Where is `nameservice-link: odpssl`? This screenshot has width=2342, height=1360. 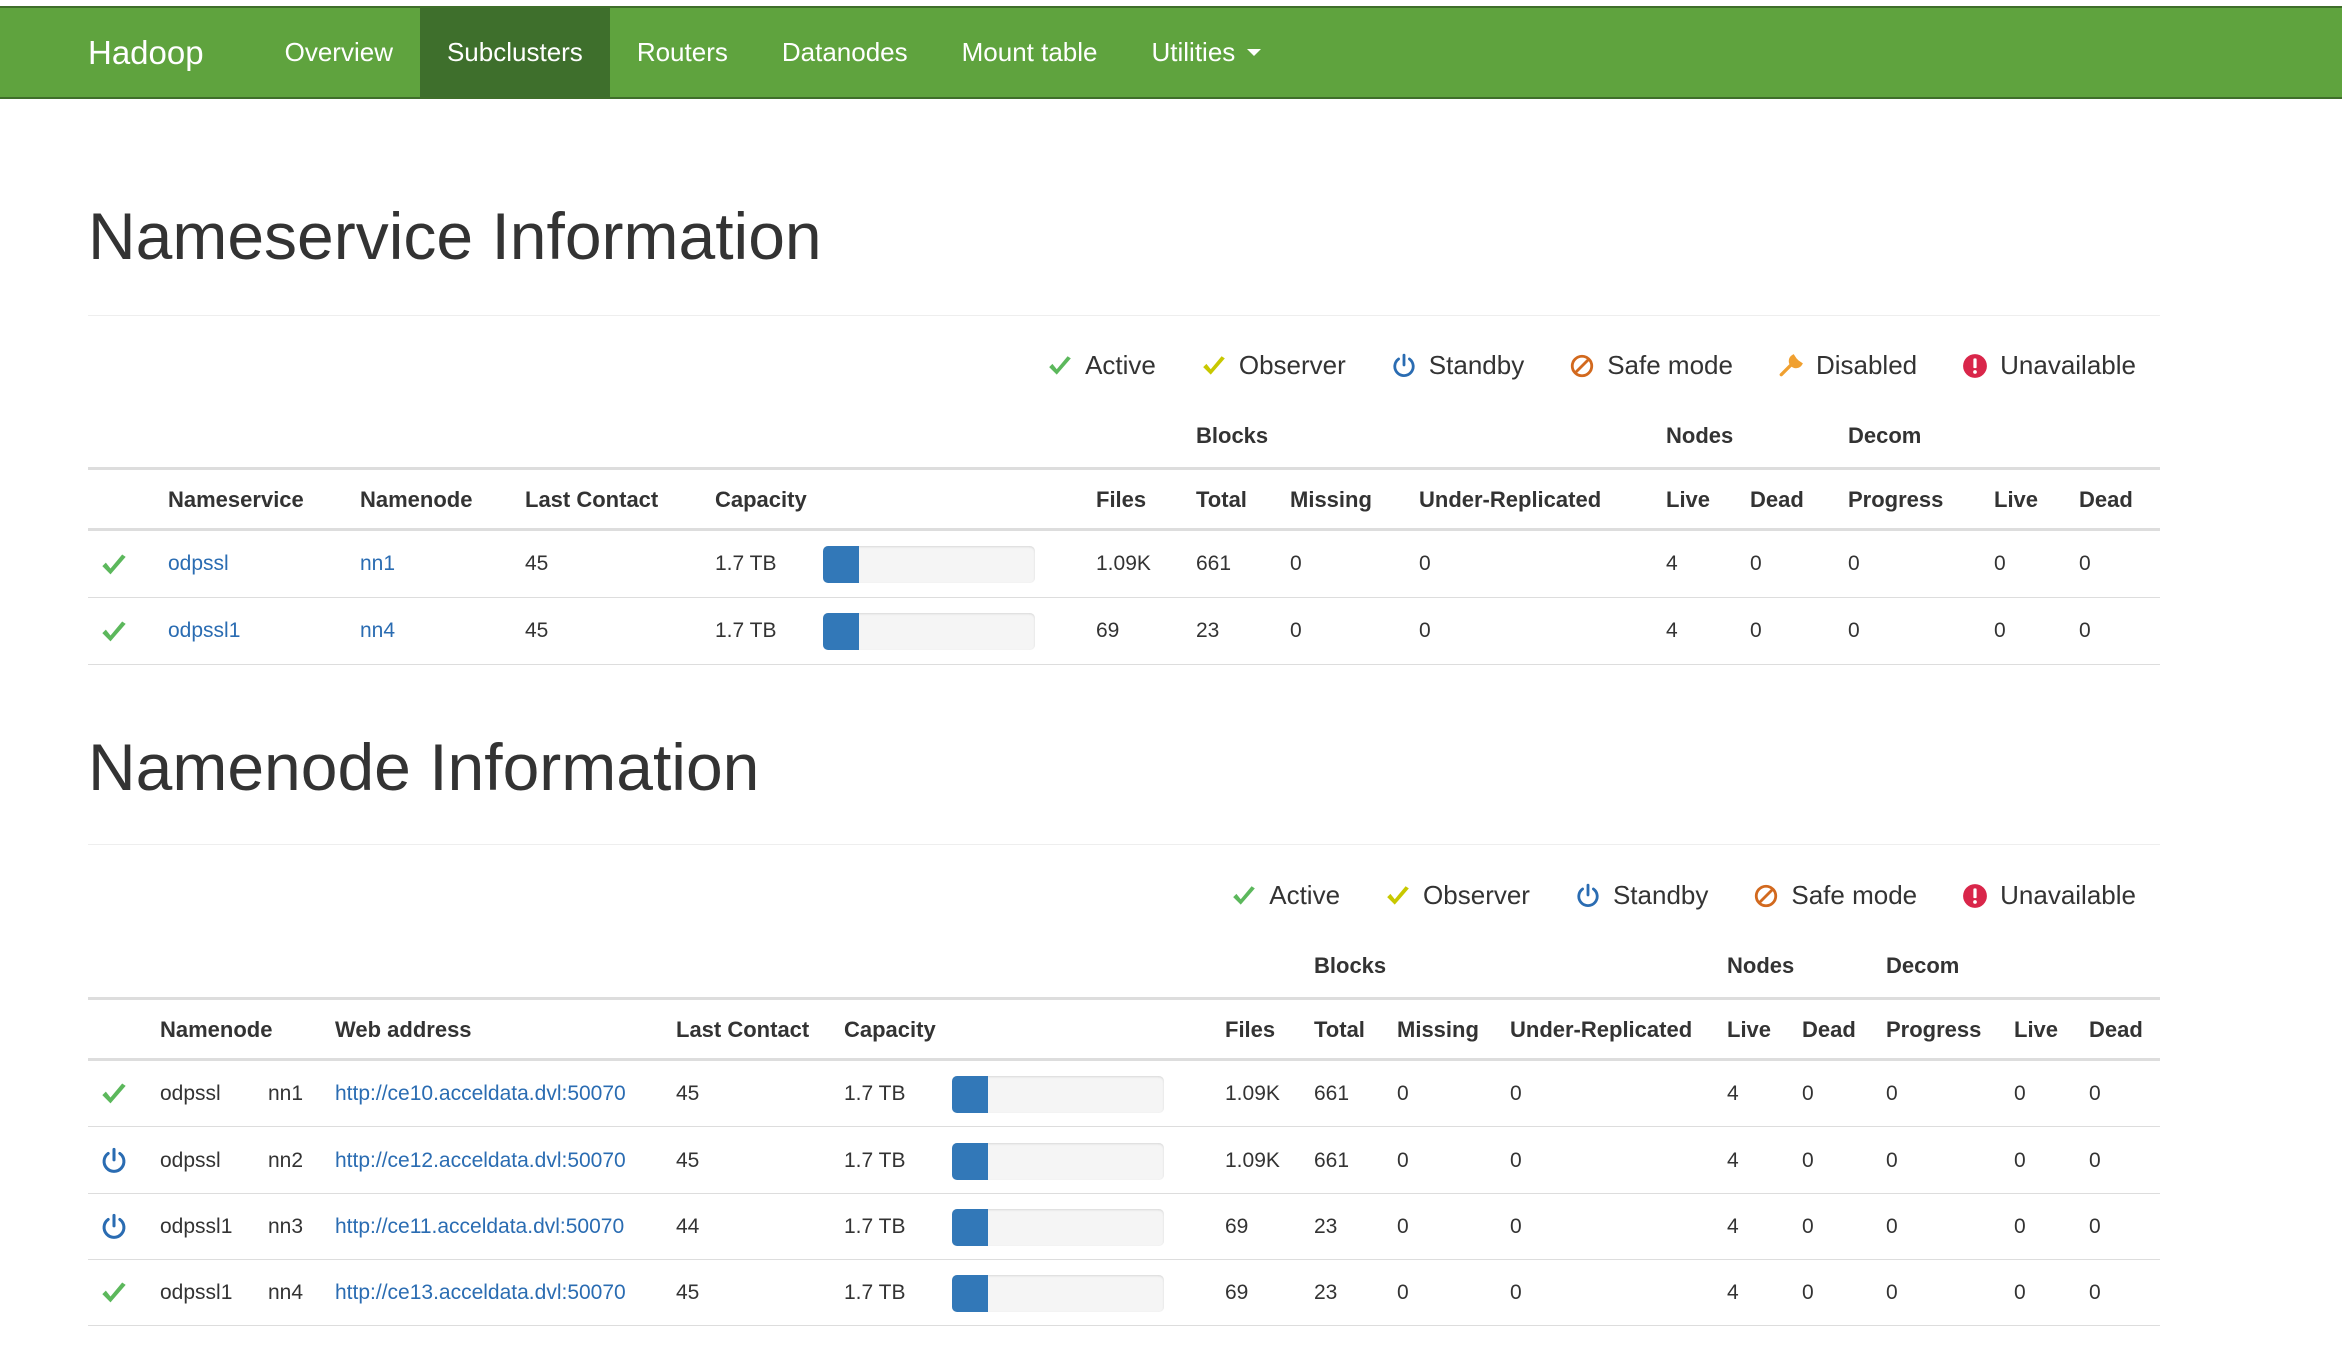 nameservice-link: odpssl is located at coordinates (198, 564).